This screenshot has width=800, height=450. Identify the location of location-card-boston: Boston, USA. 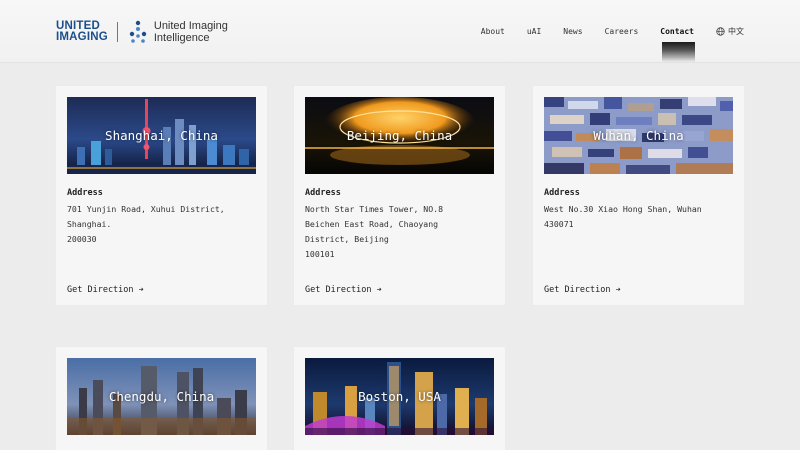
(399, 398).